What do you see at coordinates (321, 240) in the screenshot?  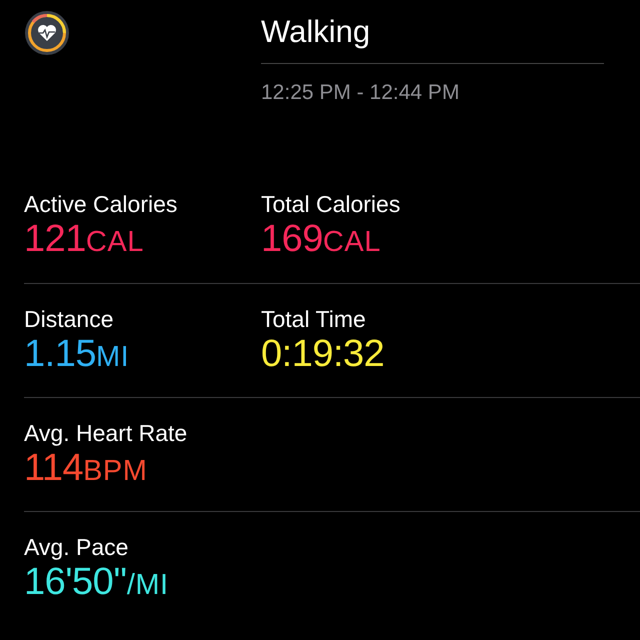 I see `metric-value: 169CAL` at bounding box center [321, 240].